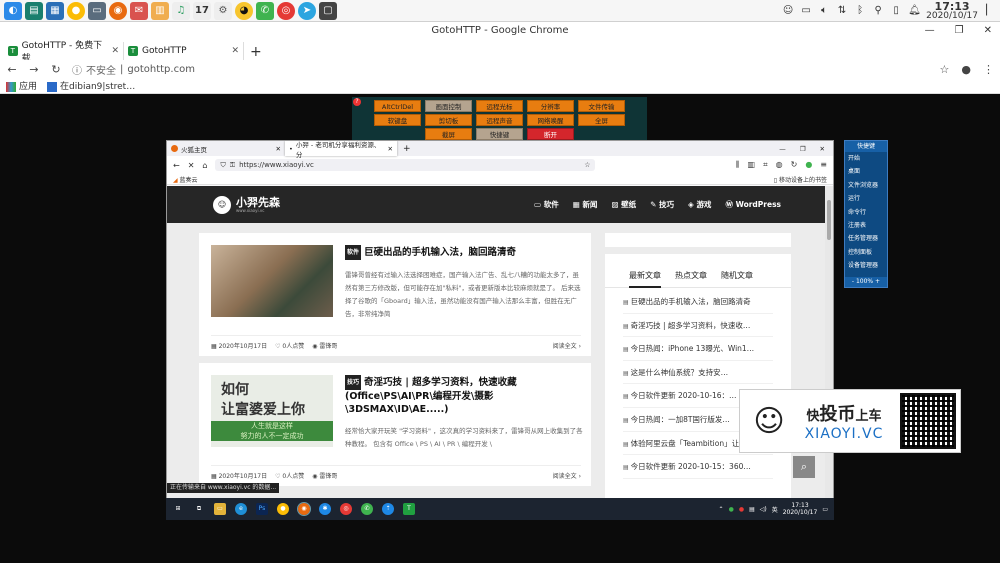  Describe the element at coordinates (738, 165) in the screenshot. I see `library-icon: ⫼` at that location.